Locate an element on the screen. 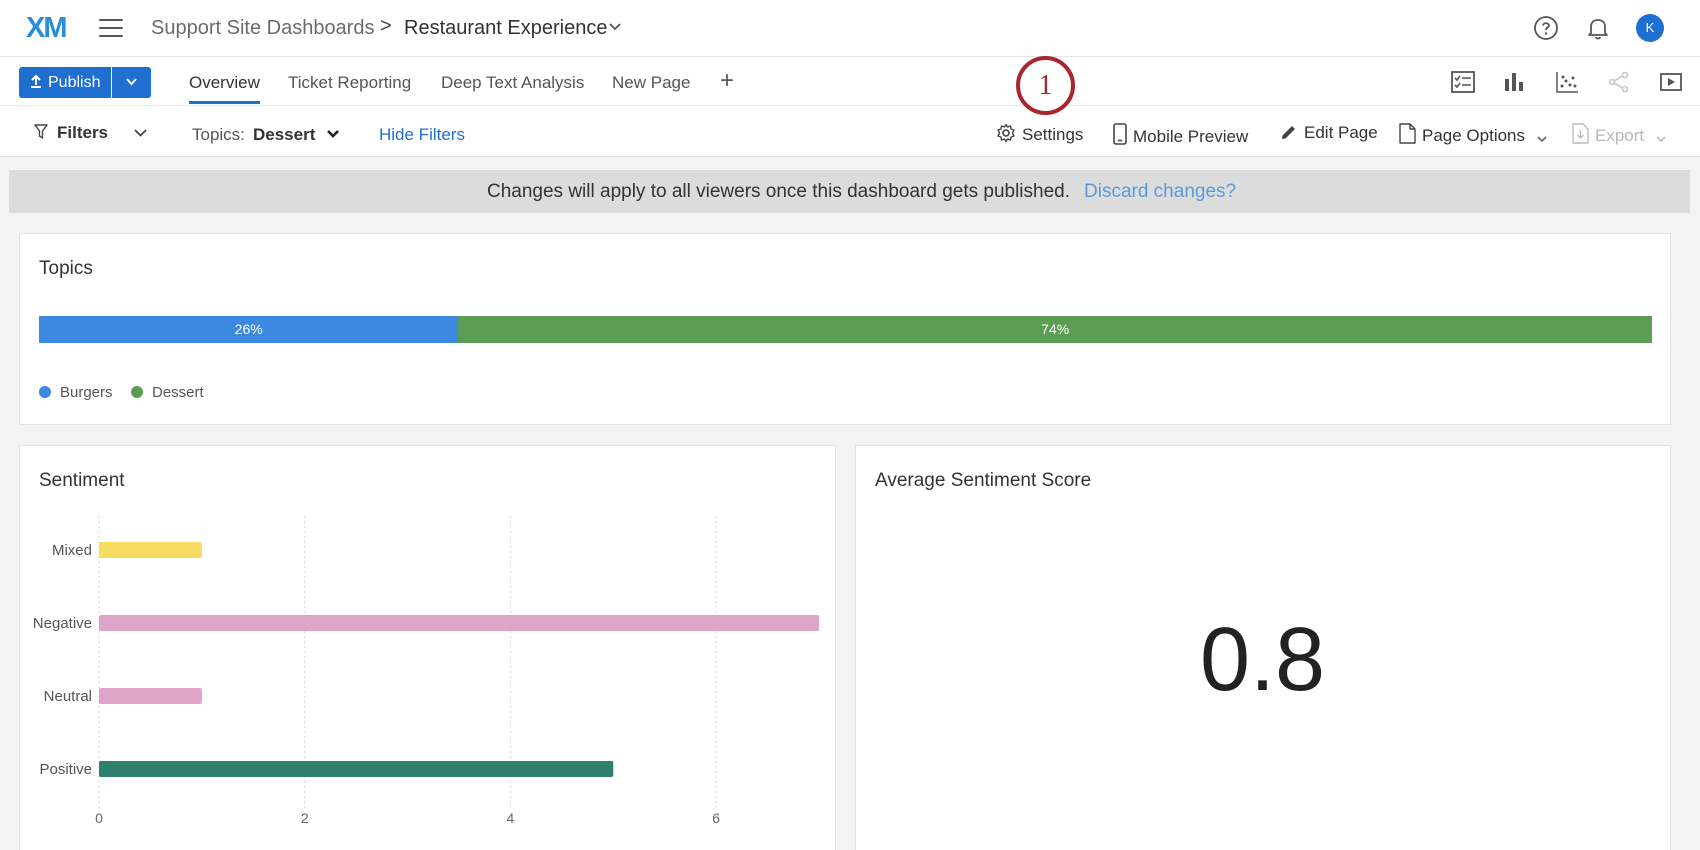 This screenshot has width=1700, height=850. export-button: Export is located at coordinates (1619, 133).